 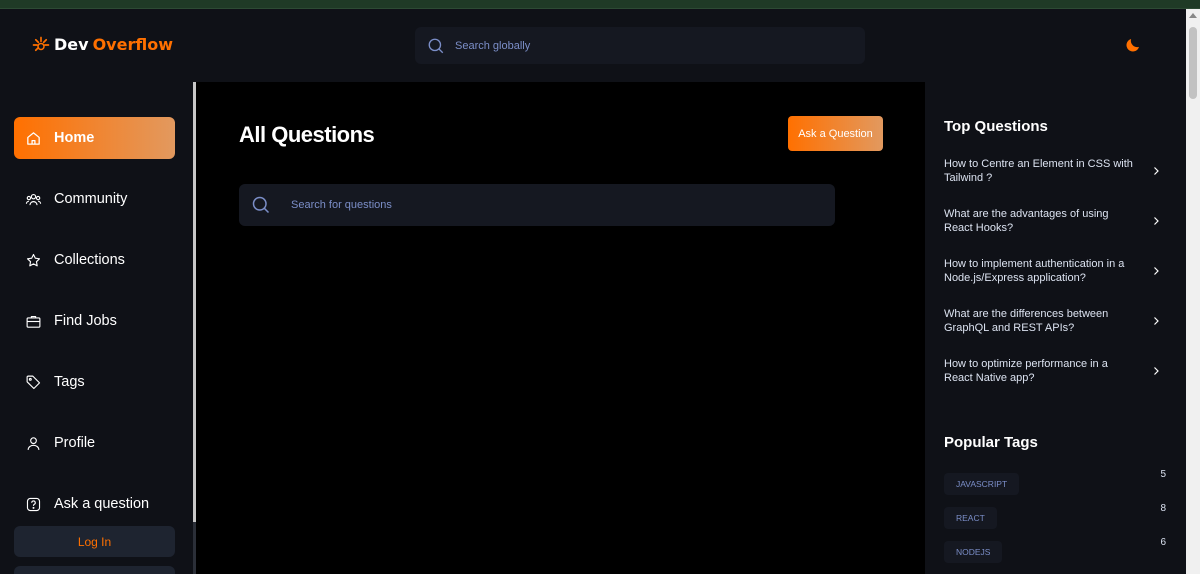 What do you see at coordinates (33, 382) in the screenshot?
I see `tag-icon` at bounding box center [33, 382].